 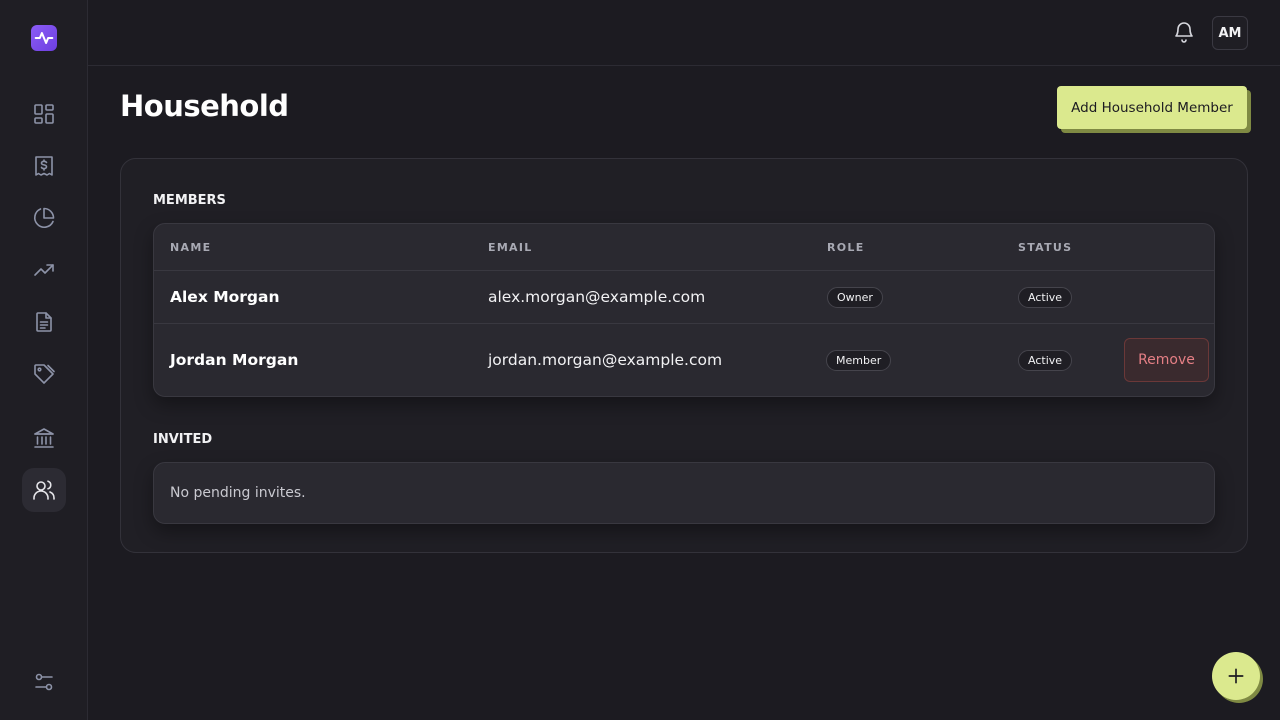 I want to click on bank-icon, so click(x=44, y=438).